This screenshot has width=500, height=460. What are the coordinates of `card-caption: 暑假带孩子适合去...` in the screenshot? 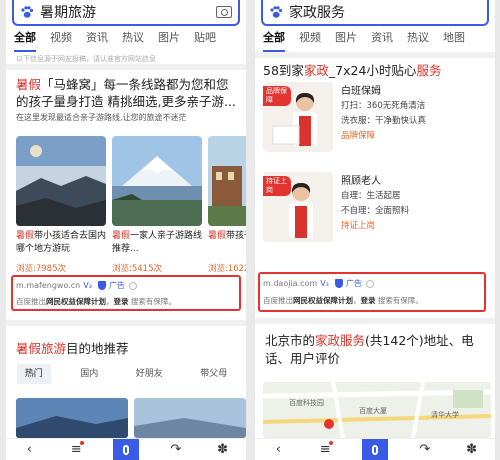 It's located at (227, 236).